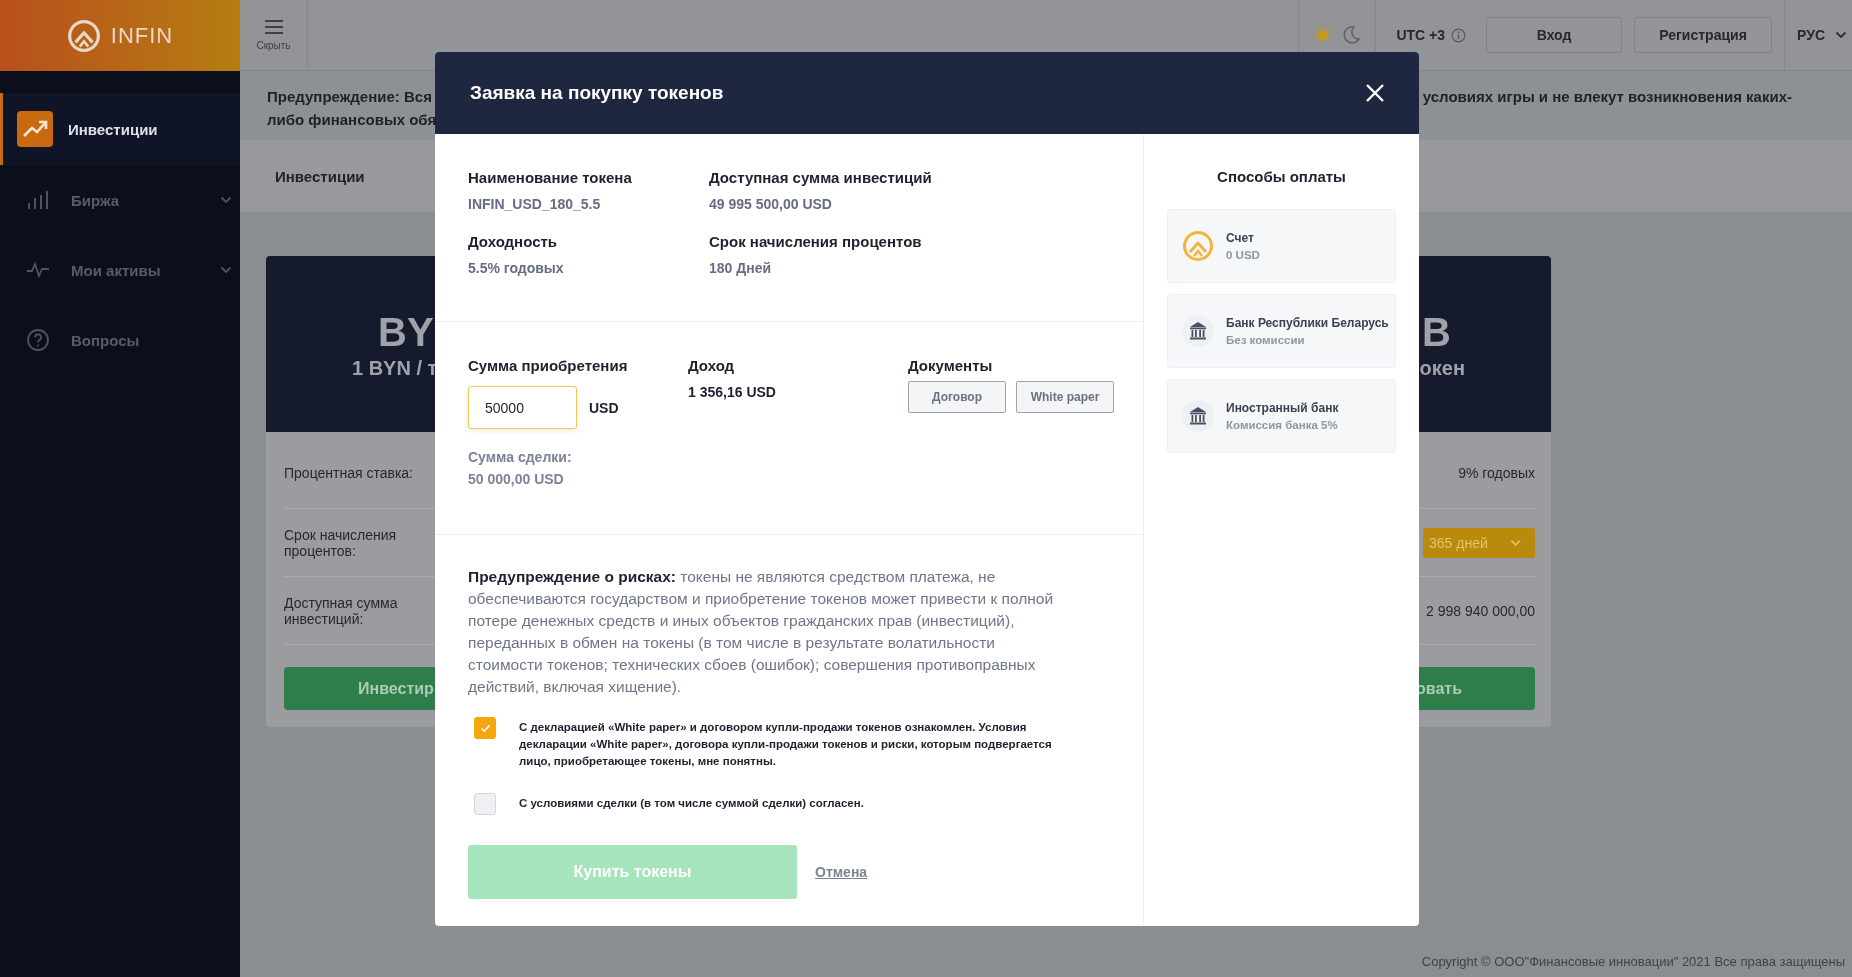  What do you see at coordinates (1818, 35) in the screenshot?
I see `language-selector: РУС` at bounding box center [1818, 35].